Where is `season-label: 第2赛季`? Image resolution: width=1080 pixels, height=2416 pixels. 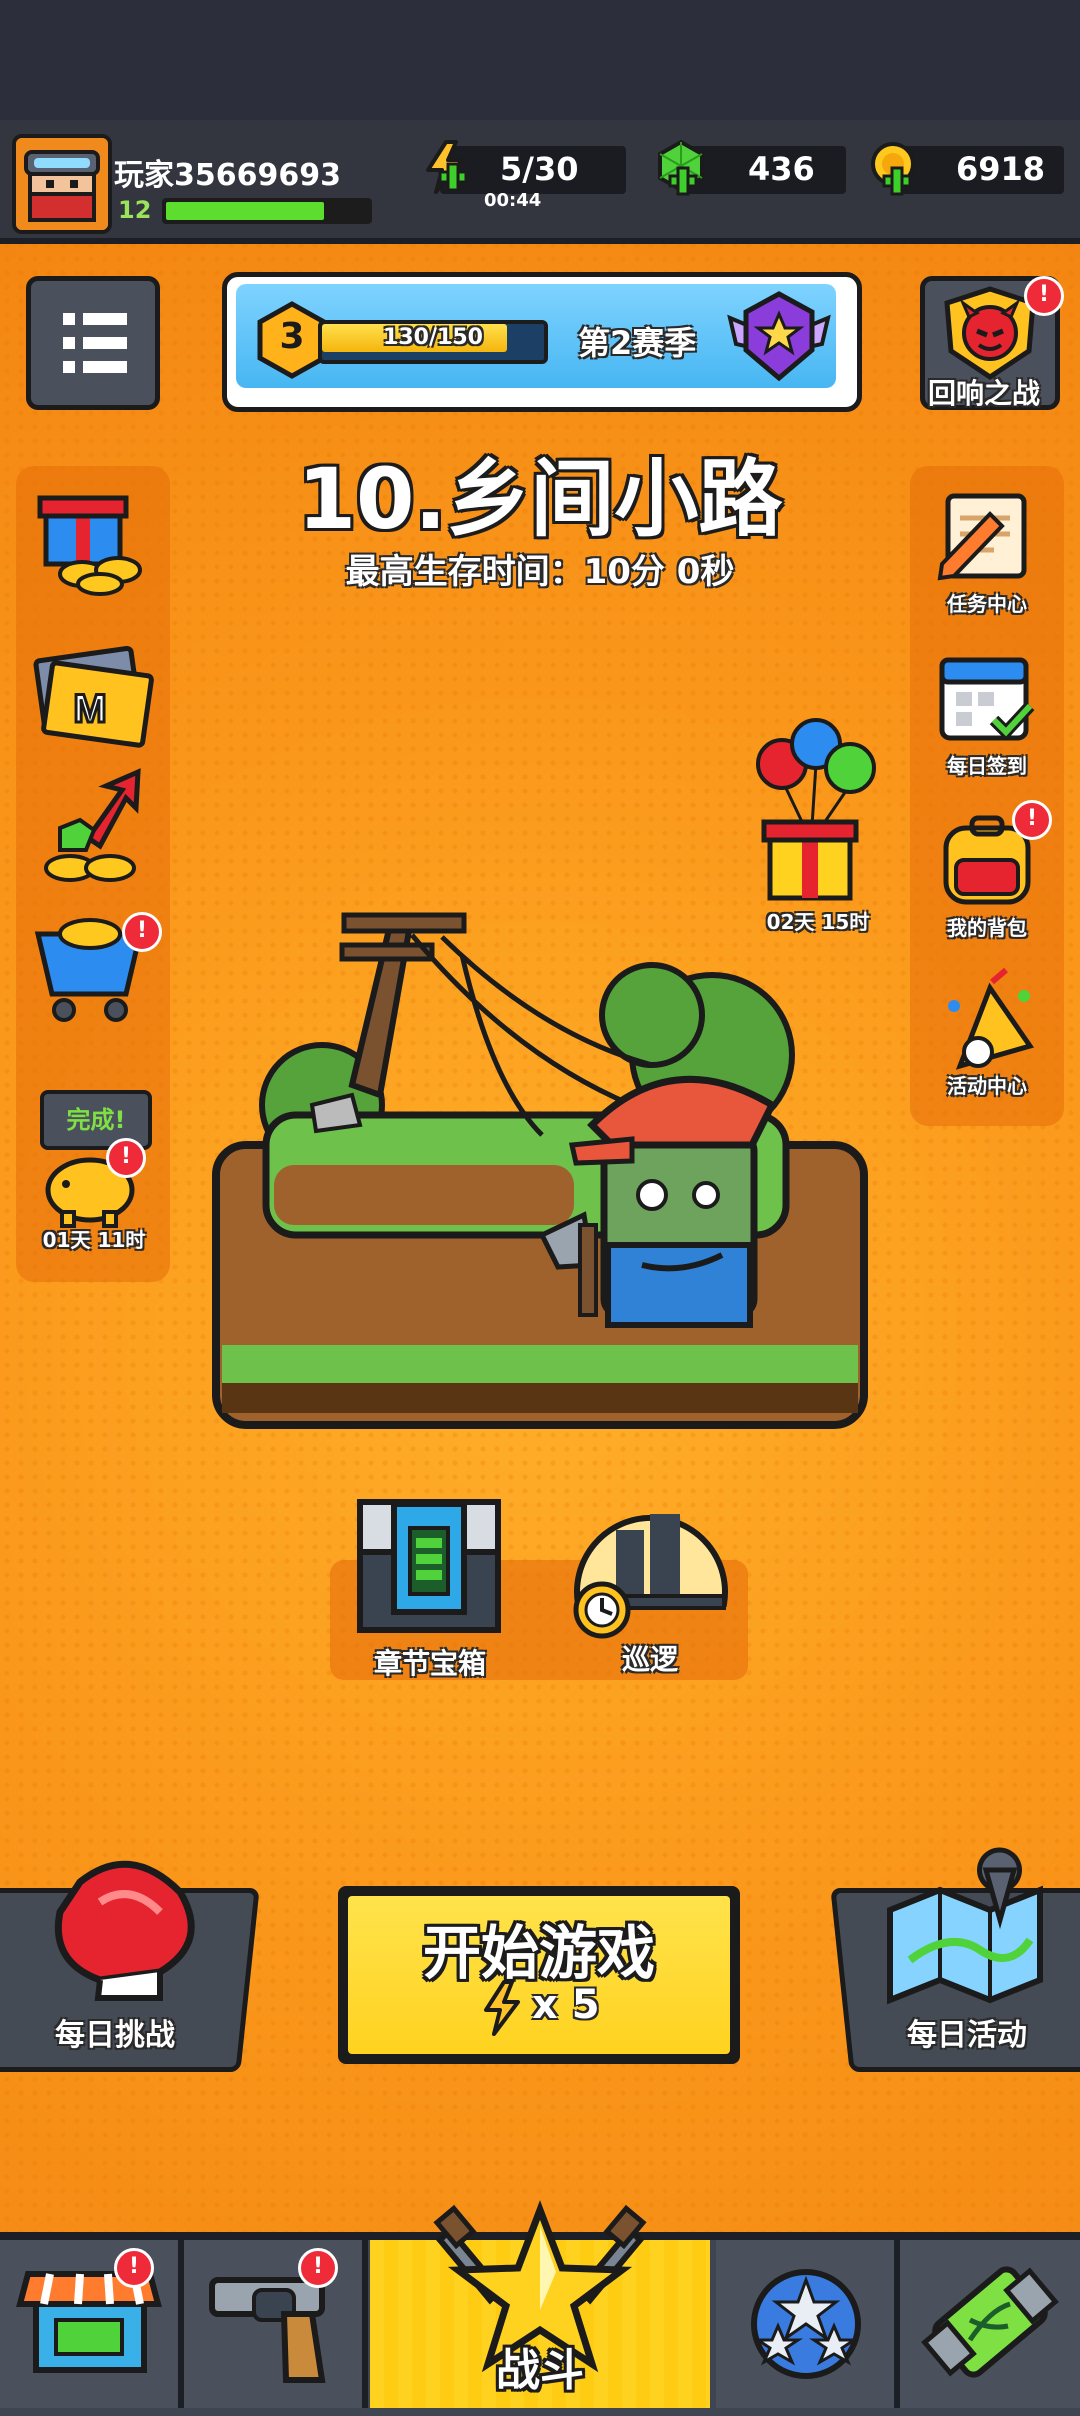 season-label: 第2赛季 is located at coordinates (637, 343).